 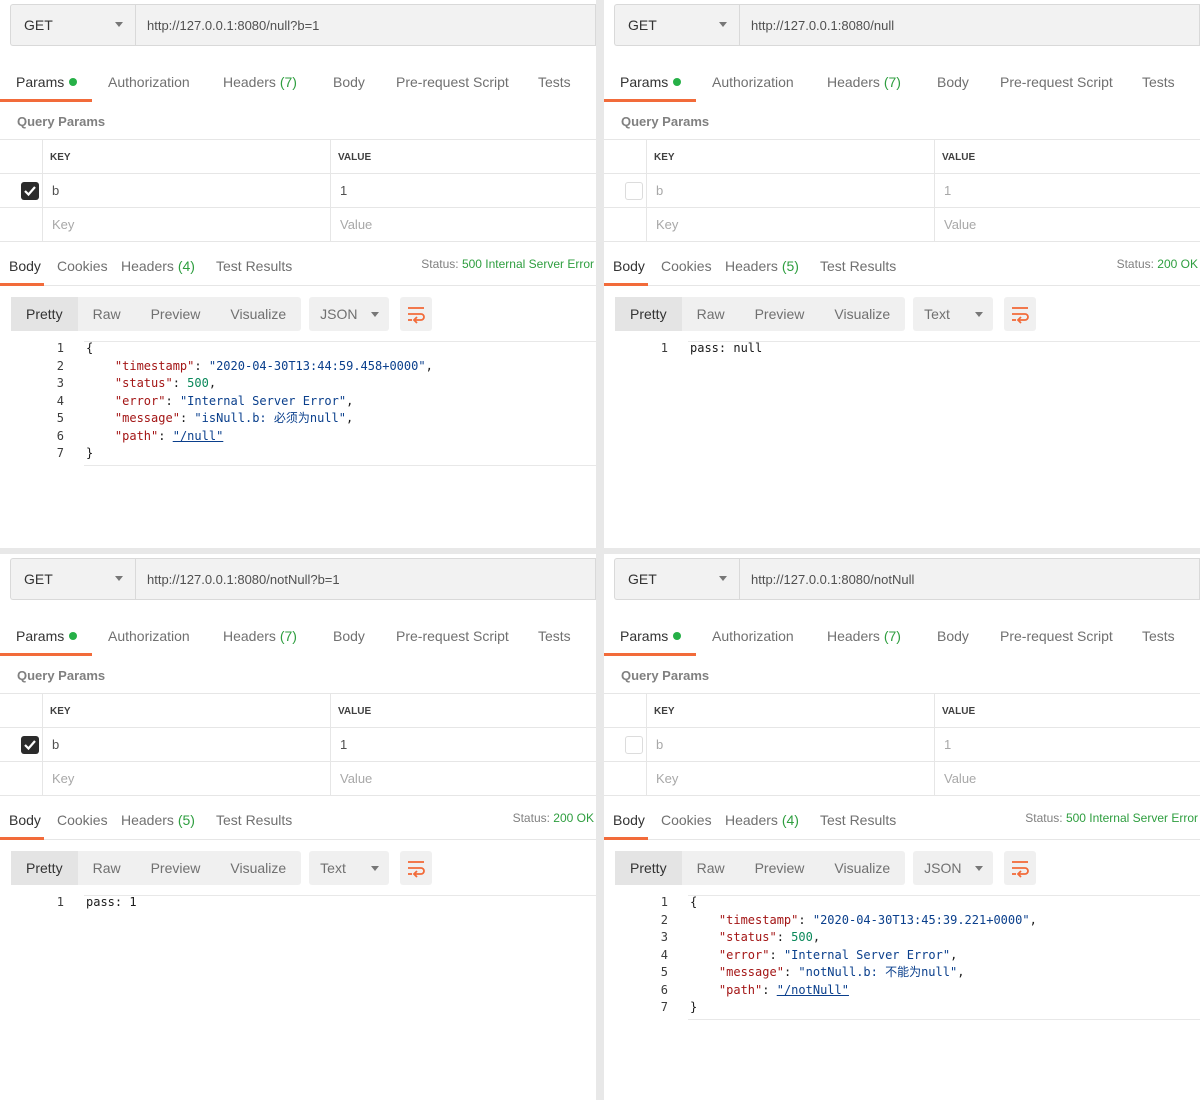 What do you see at coordinates (365, 579) in the screenshot?
I see `url-input: http://127.0.0.1:8080/notNull?b=1` at bounding box center [365, 579].